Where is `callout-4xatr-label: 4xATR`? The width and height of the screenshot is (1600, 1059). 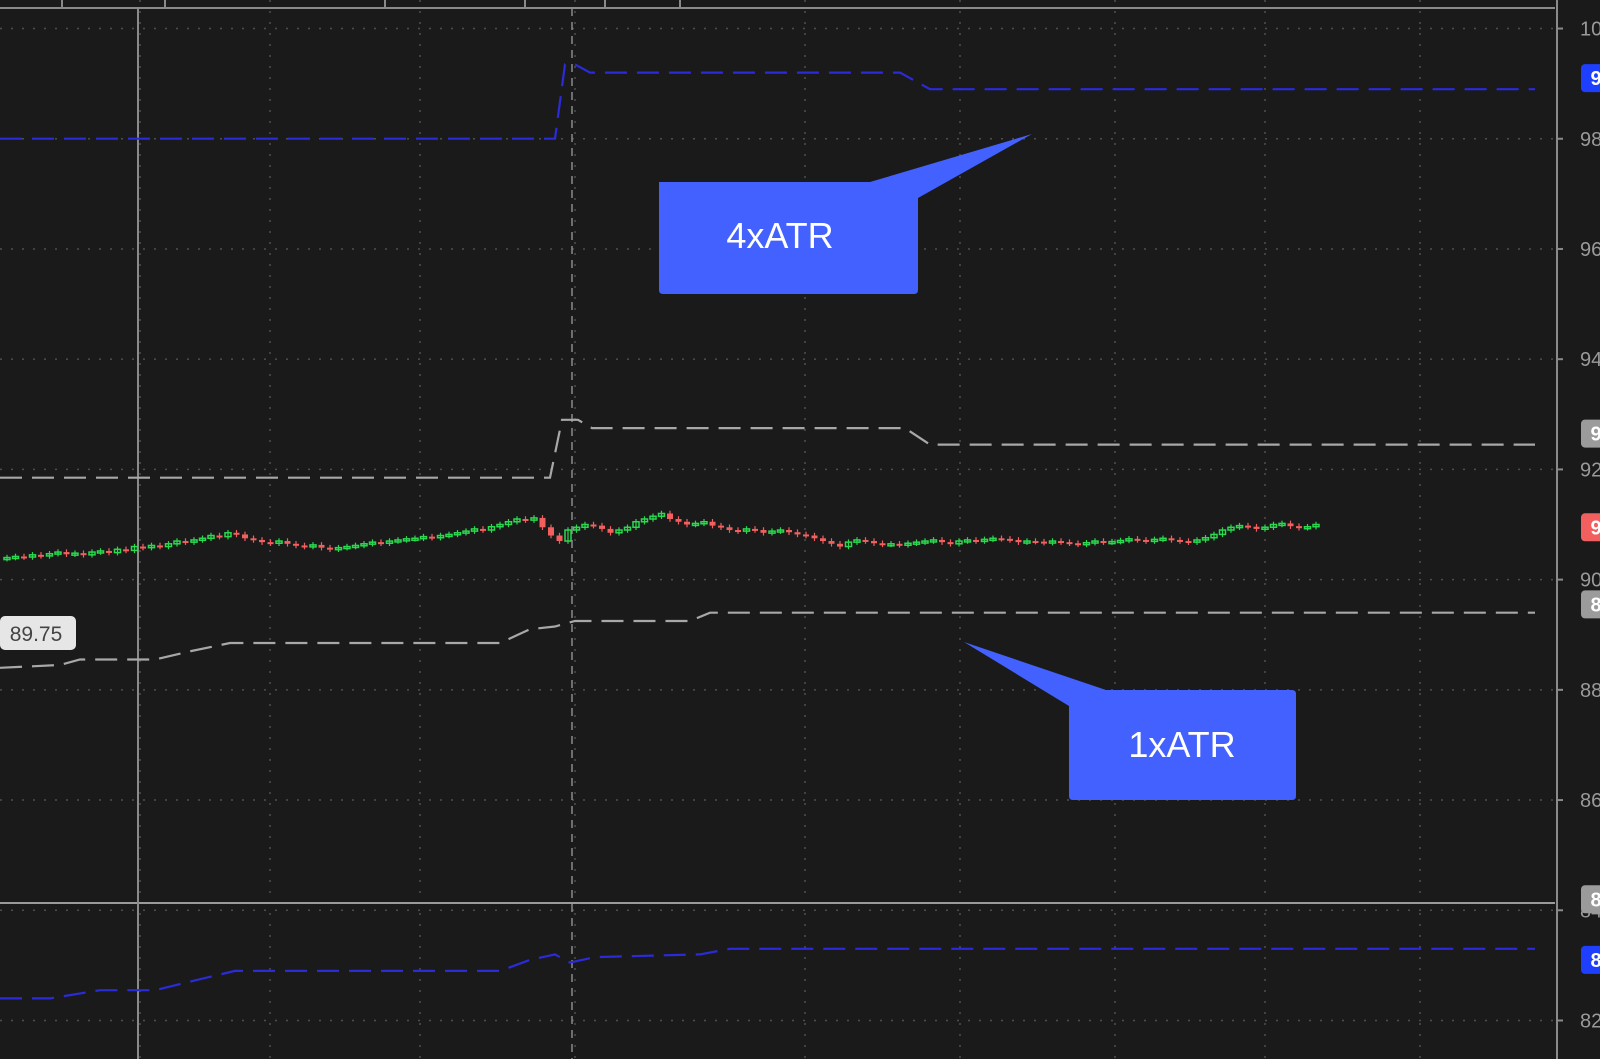 callout-4xatr-label: 4xATR is located at coordinates (779, 235).